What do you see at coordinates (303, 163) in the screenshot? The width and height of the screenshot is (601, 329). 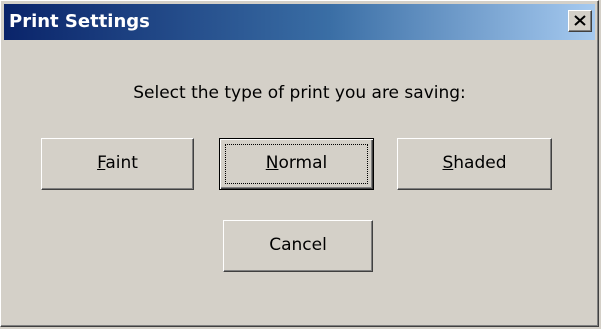 I see `normal-rest: ormal` at bounding box center [303, 163].